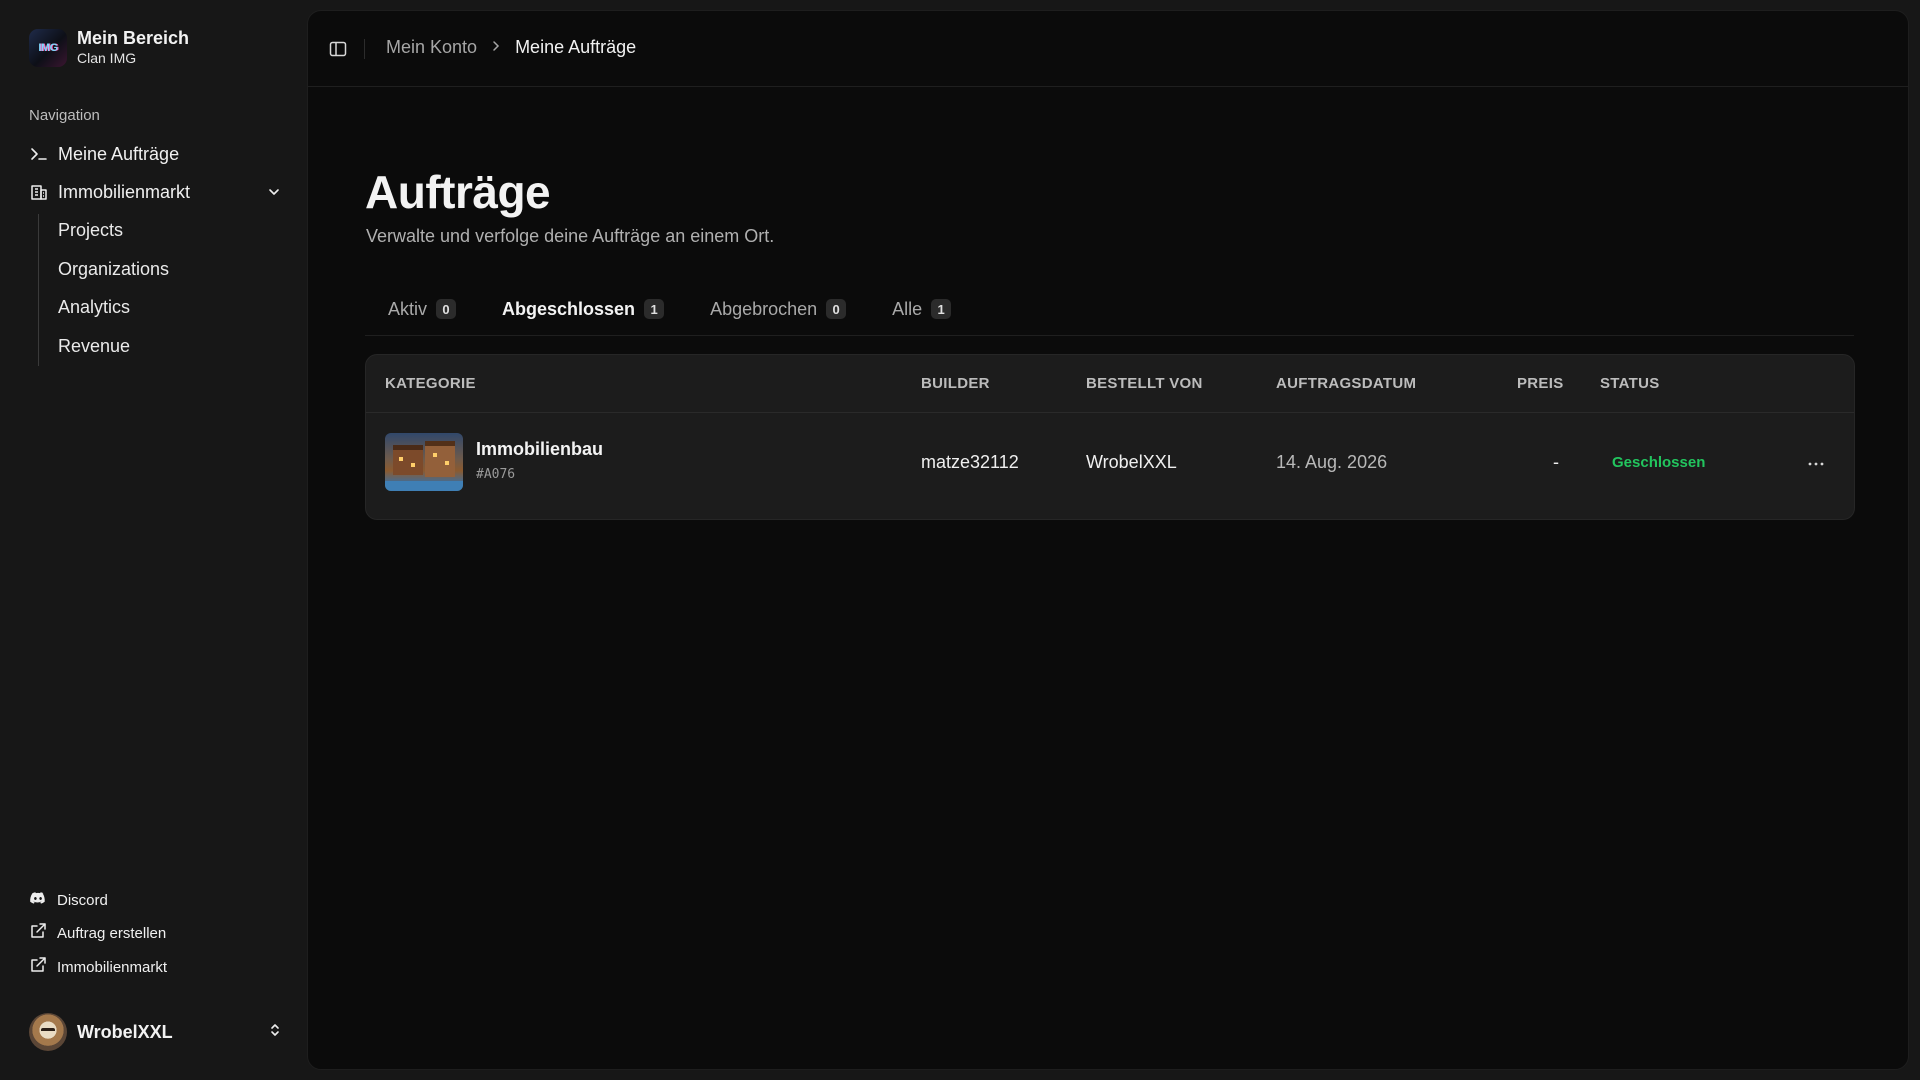 The width and height of the screenshot is (1920, 1080). What do you see at coordinates (64, 115) in the screenshot?
I see `nav-group-label: Navigation` at bounding box center [64, 115].